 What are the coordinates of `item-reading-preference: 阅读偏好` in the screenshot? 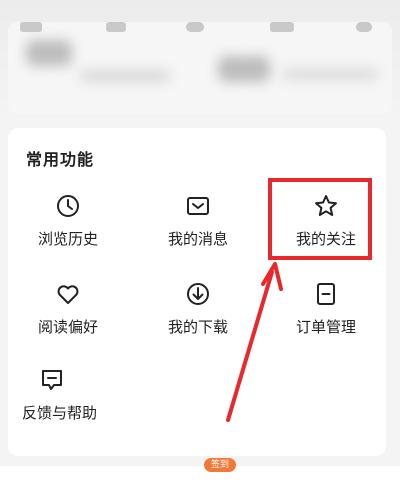 It's located at (68, 320).